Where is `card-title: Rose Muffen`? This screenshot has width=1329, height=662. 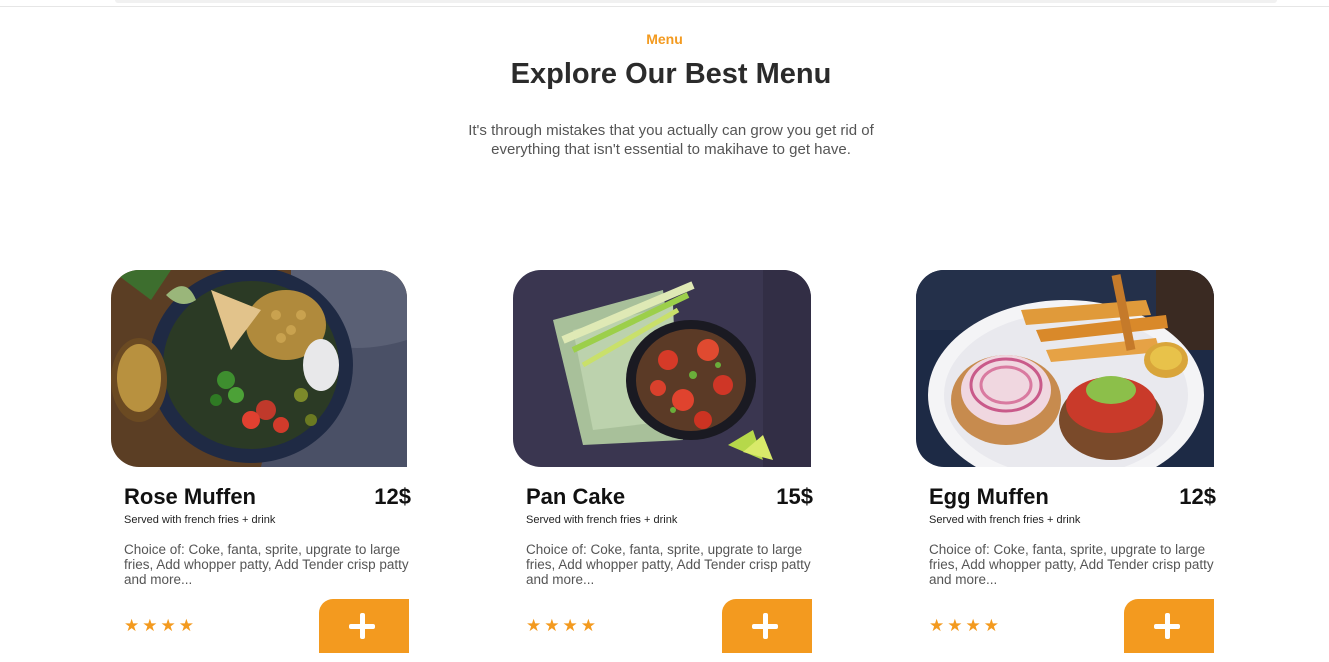
card-title: Rose Muffen is located at coordinates (190, 496).